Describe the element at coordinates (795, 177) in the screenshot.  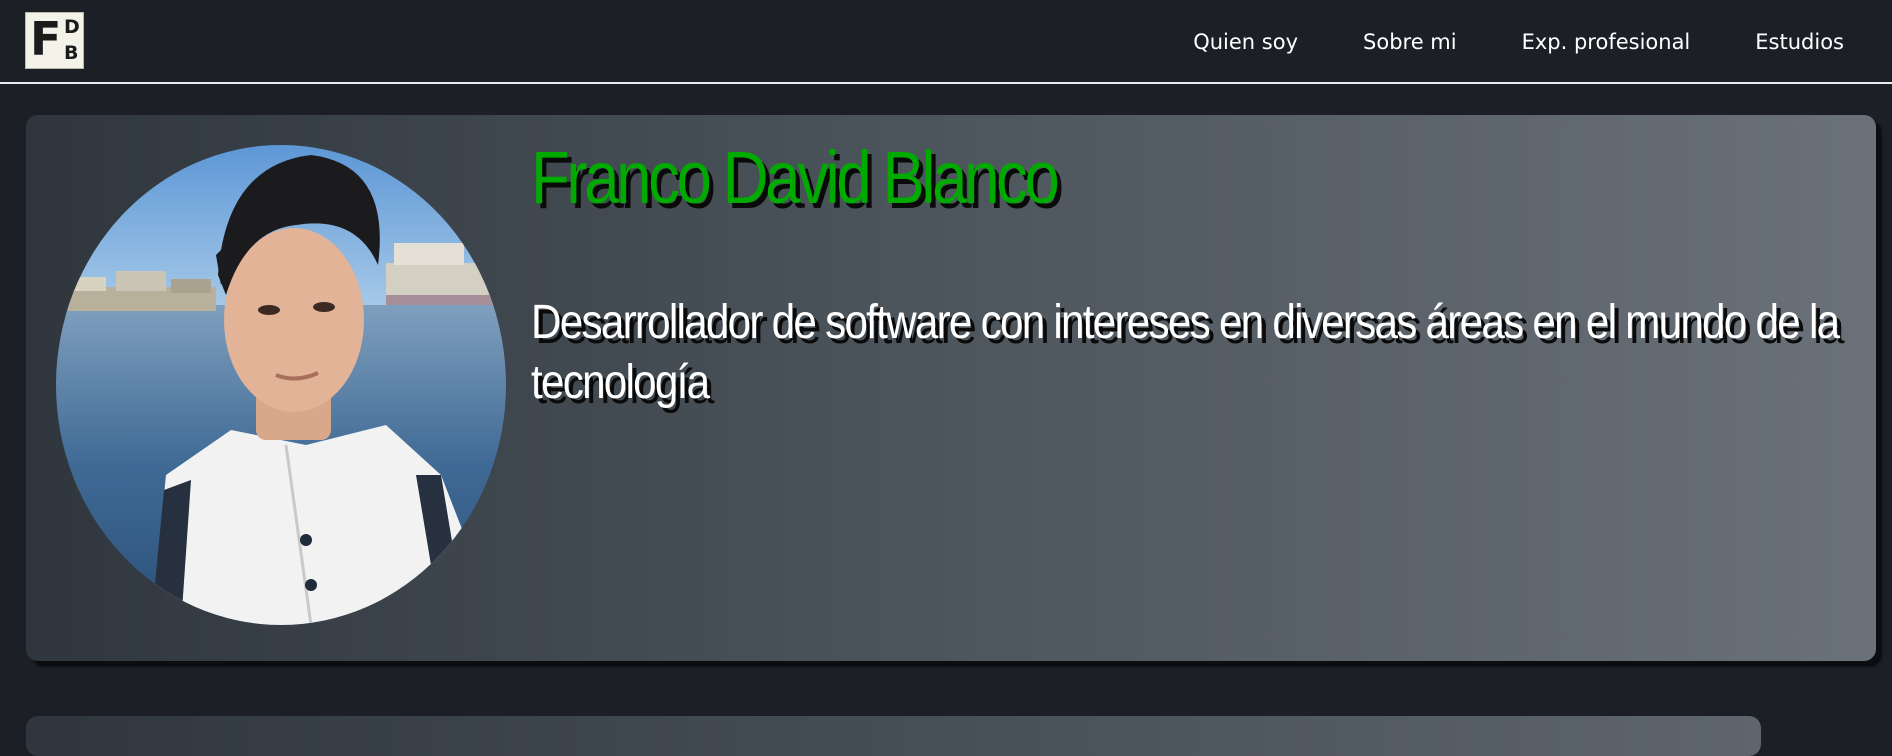
I see `profile-name: Franco David Blanco` at that location.